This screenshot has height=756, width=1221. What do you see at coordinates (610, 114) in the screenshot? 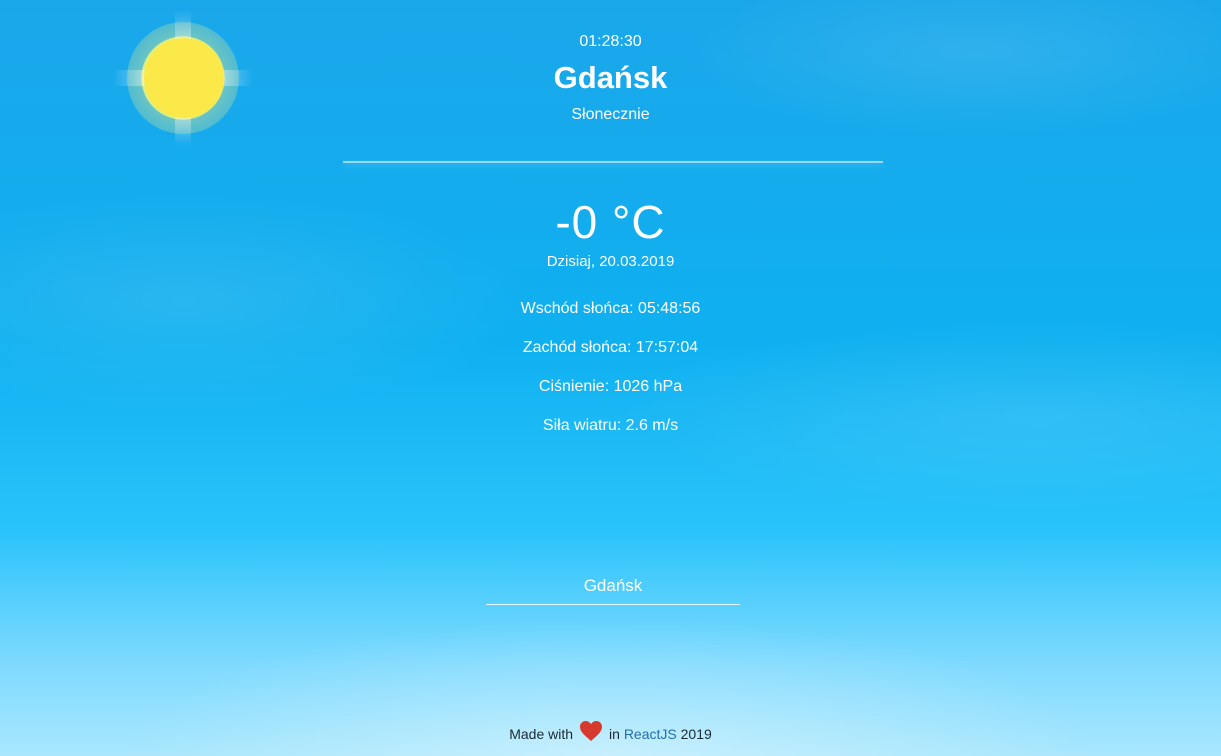
I see `weather-description: Słonecznie` at bounding box center [610, 114].